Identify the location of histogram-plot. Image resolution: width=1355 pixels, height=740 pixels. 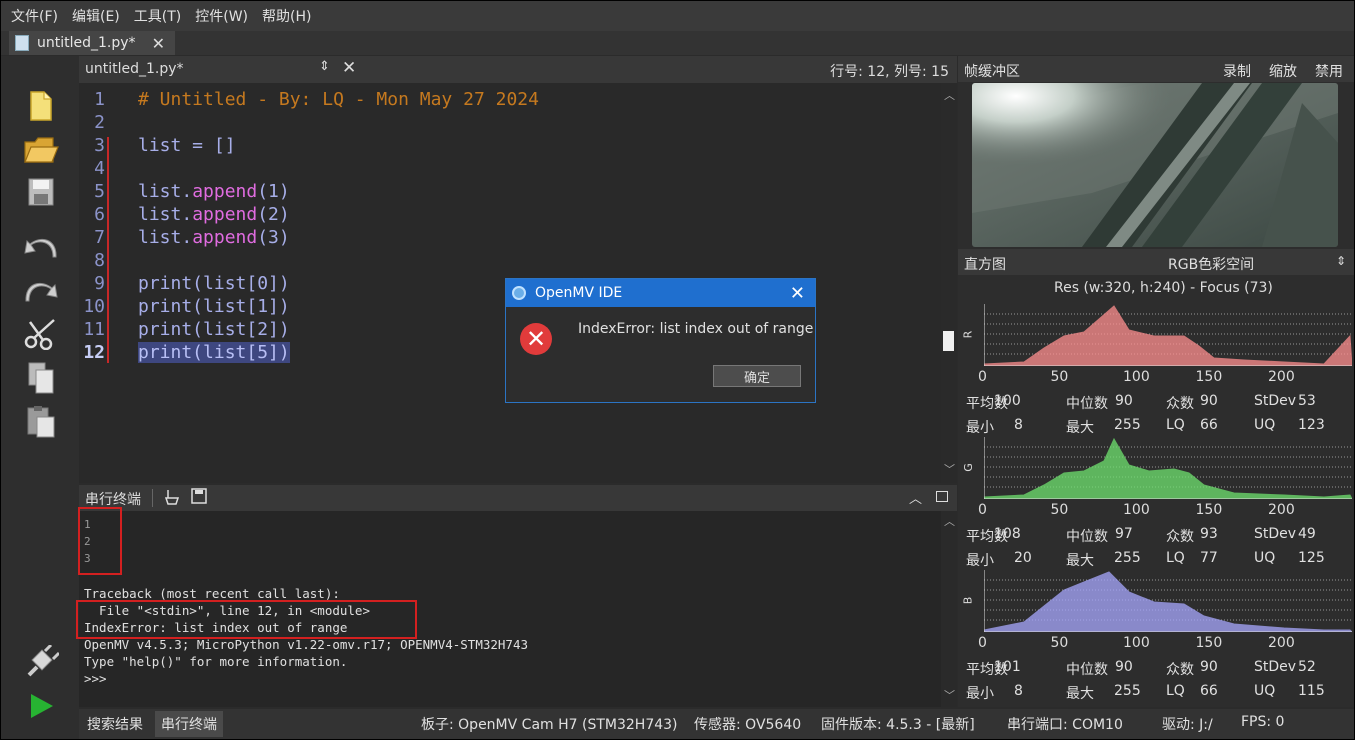
(1168, 468).